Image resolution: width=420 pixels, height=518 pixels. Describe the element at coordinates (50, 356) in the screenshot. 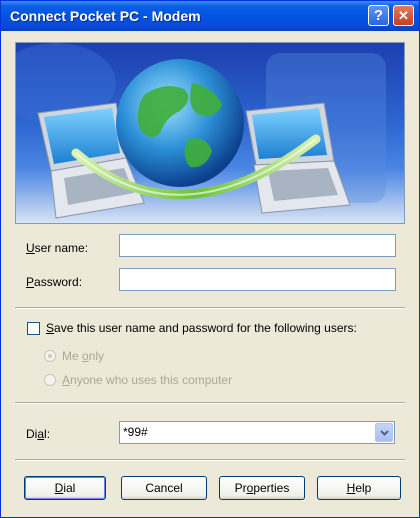

I see `me-only-radio` at that location.